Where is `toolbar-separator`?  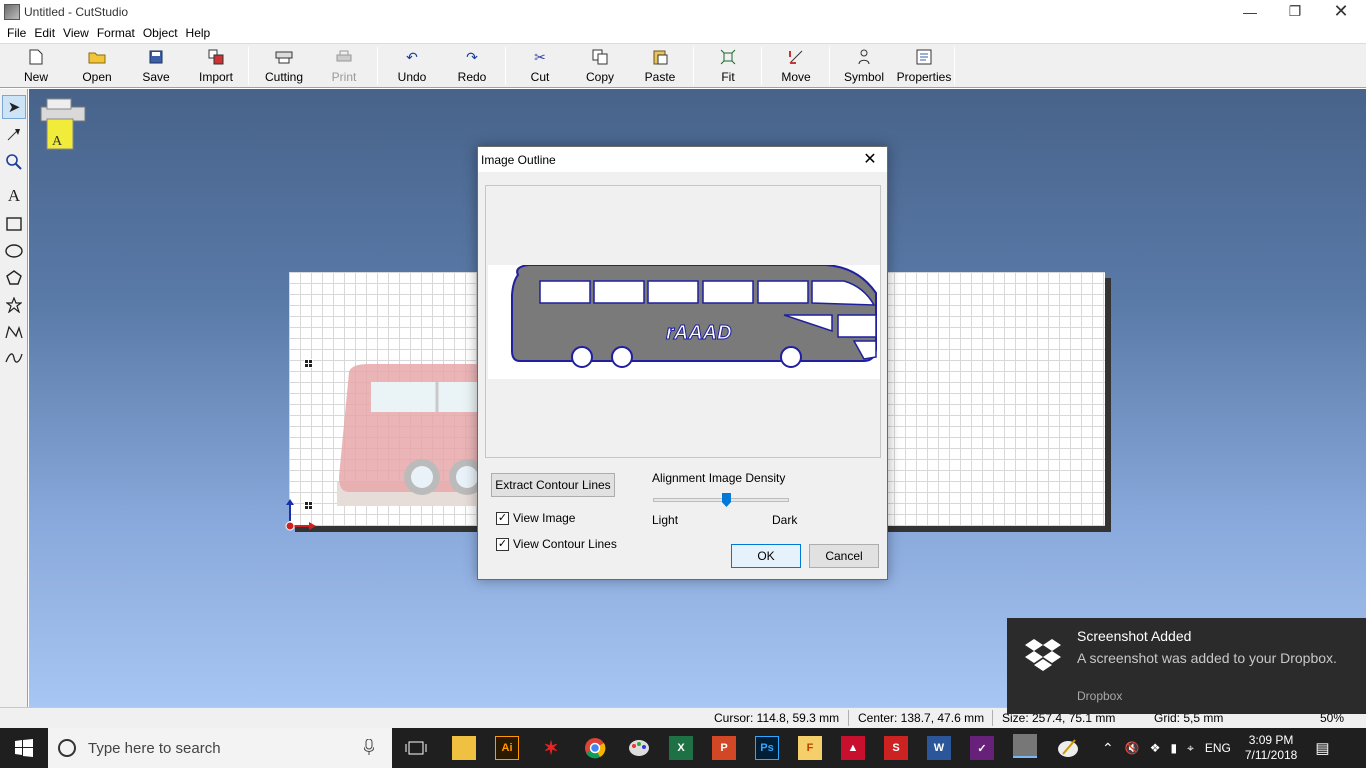
toolbar-separator is located at coordinates (693, 66).